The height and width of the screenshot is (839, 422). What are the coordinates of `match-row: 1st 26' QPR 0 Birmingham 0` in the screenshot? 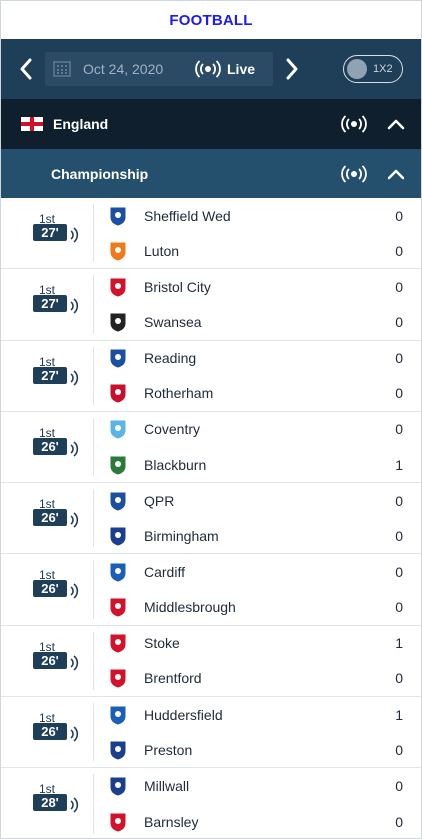 It's located at (211, 519).